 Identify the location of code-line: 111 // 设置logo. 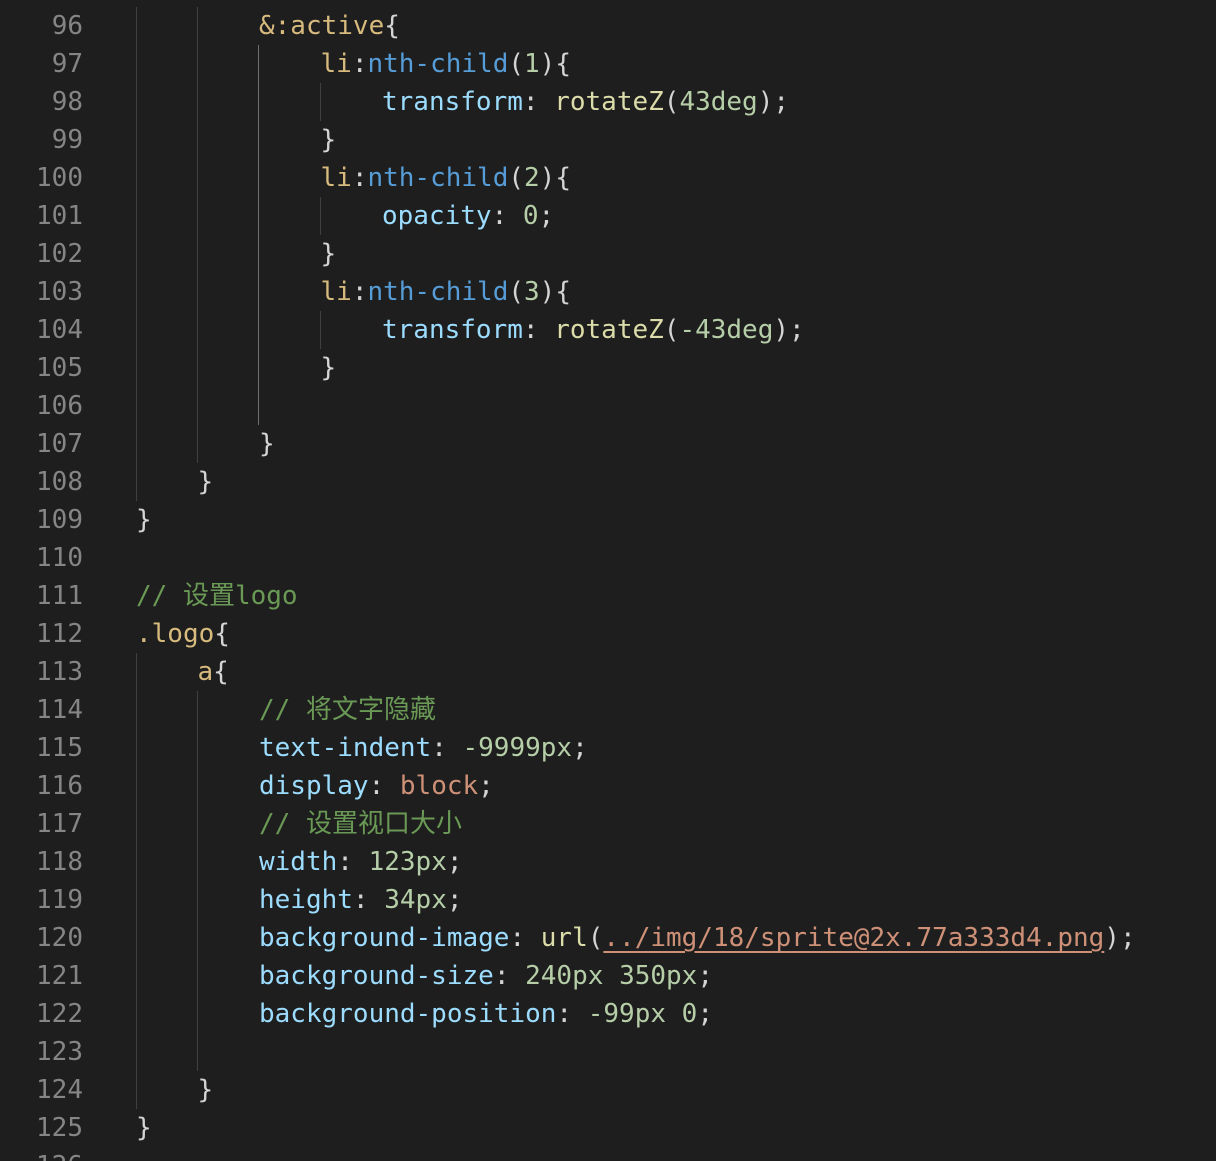
(608, 596).